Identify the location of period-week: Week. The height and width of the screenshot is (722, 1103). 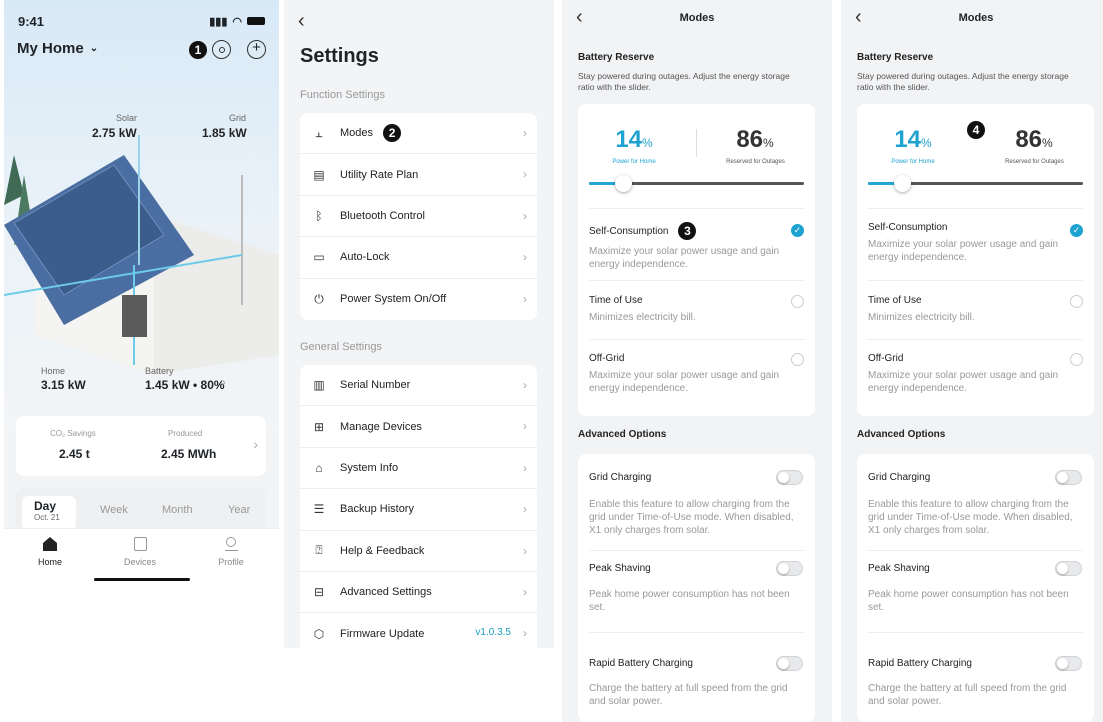
(114, 510).